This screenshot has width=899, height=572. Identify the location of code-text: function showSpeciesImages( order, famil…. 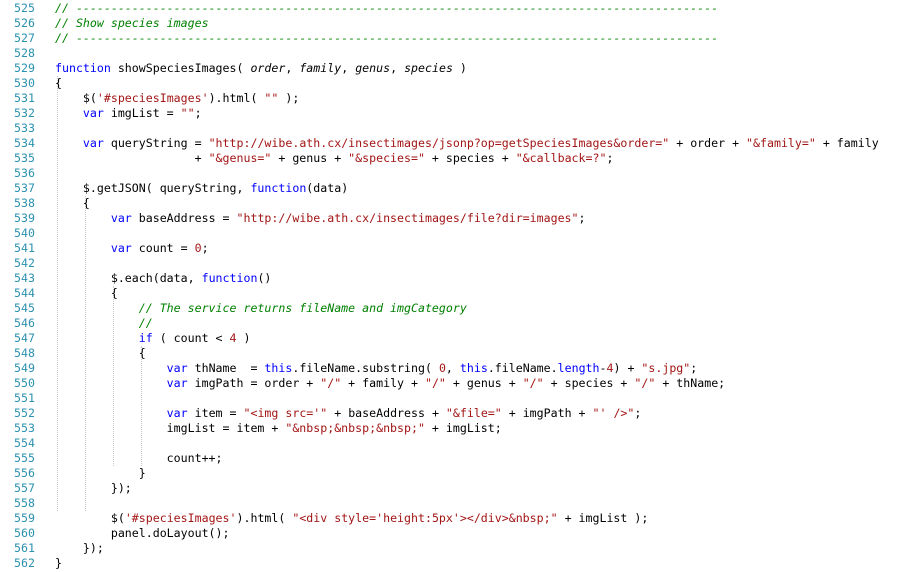
(261, 68).